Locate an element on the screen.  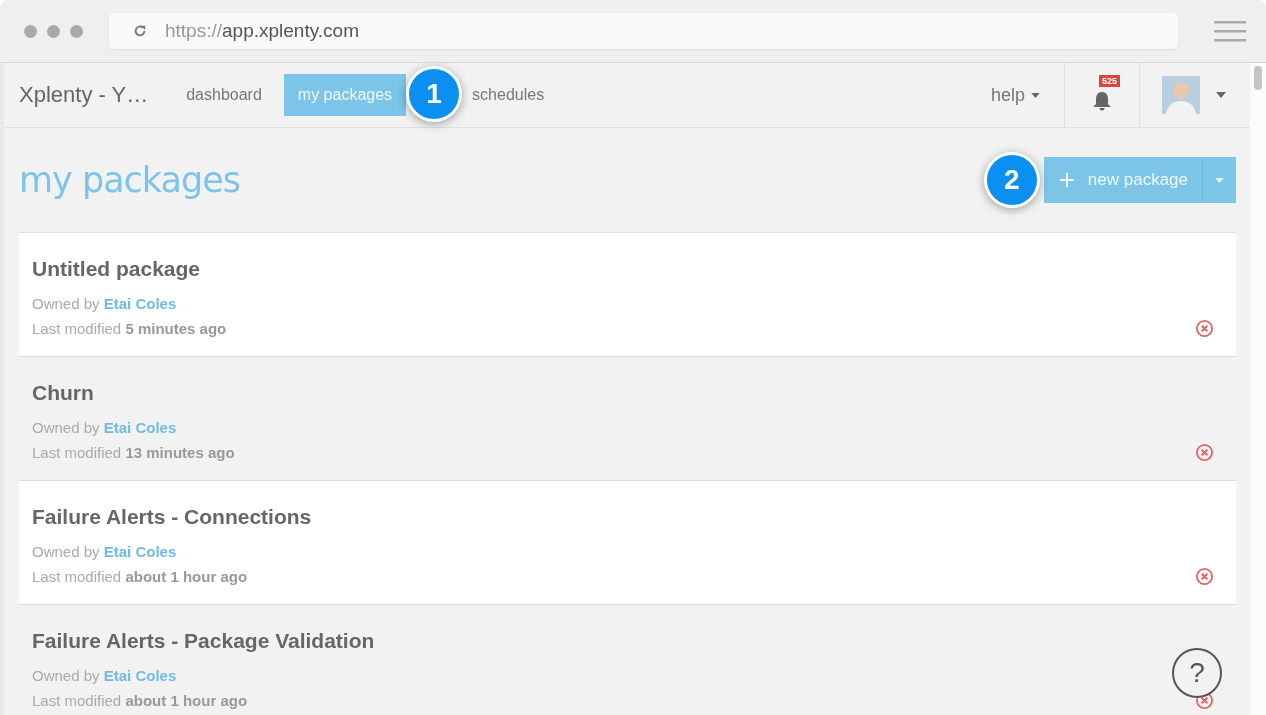
page-title: my packages is located at coordinates (129, 180).